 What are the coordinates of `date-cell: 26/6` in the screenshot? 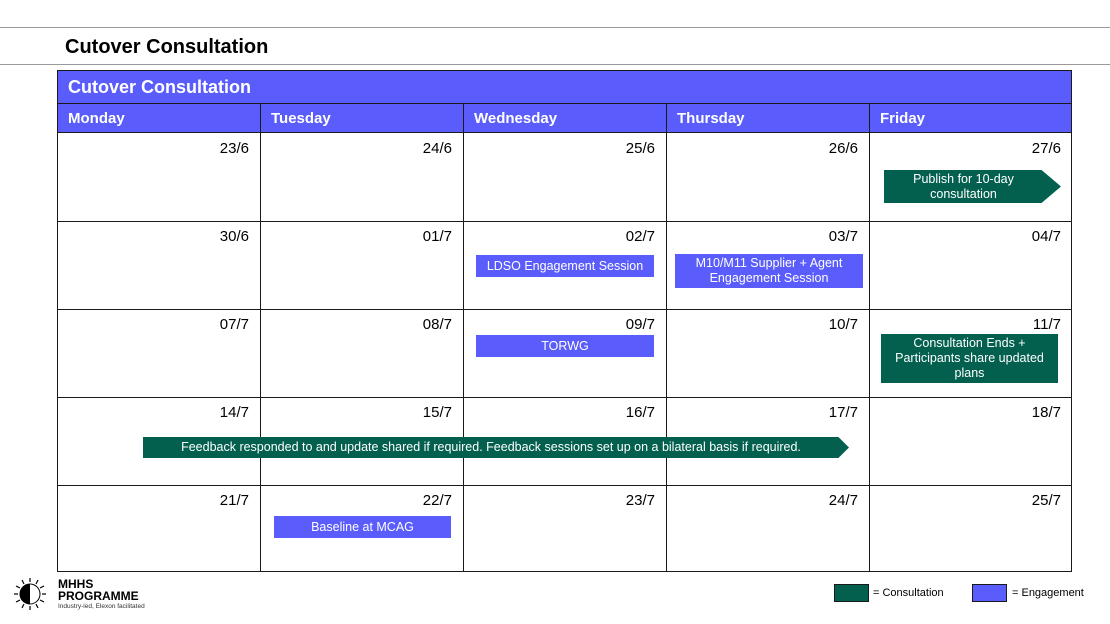 It's located at (828, 148).